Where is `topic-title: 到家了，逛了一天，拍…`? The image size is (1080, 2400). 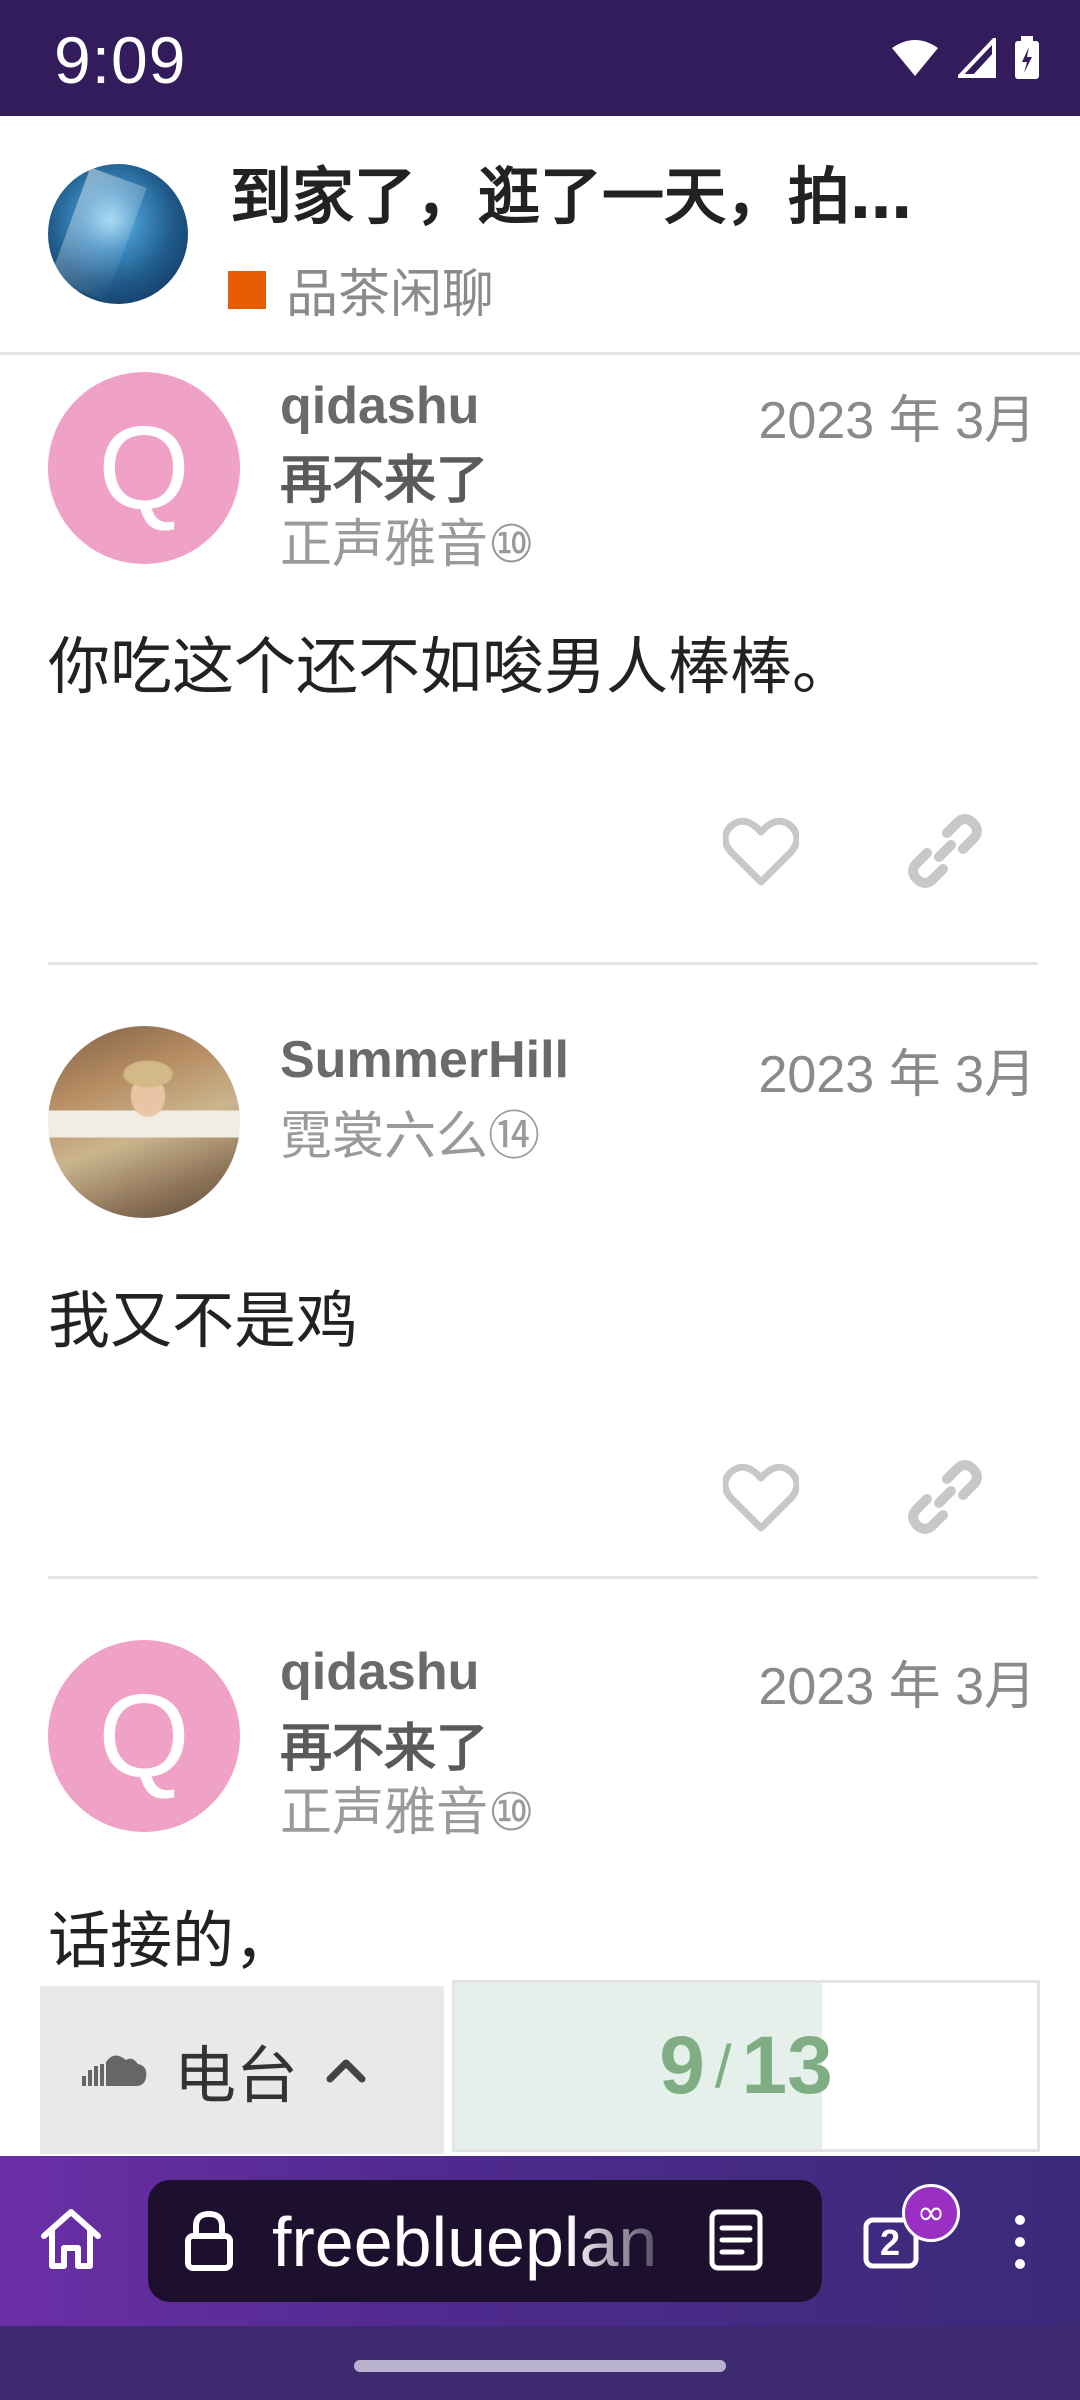
topic-title: 到家了，逛了一天，拍… is located at coordinates (635, 191).